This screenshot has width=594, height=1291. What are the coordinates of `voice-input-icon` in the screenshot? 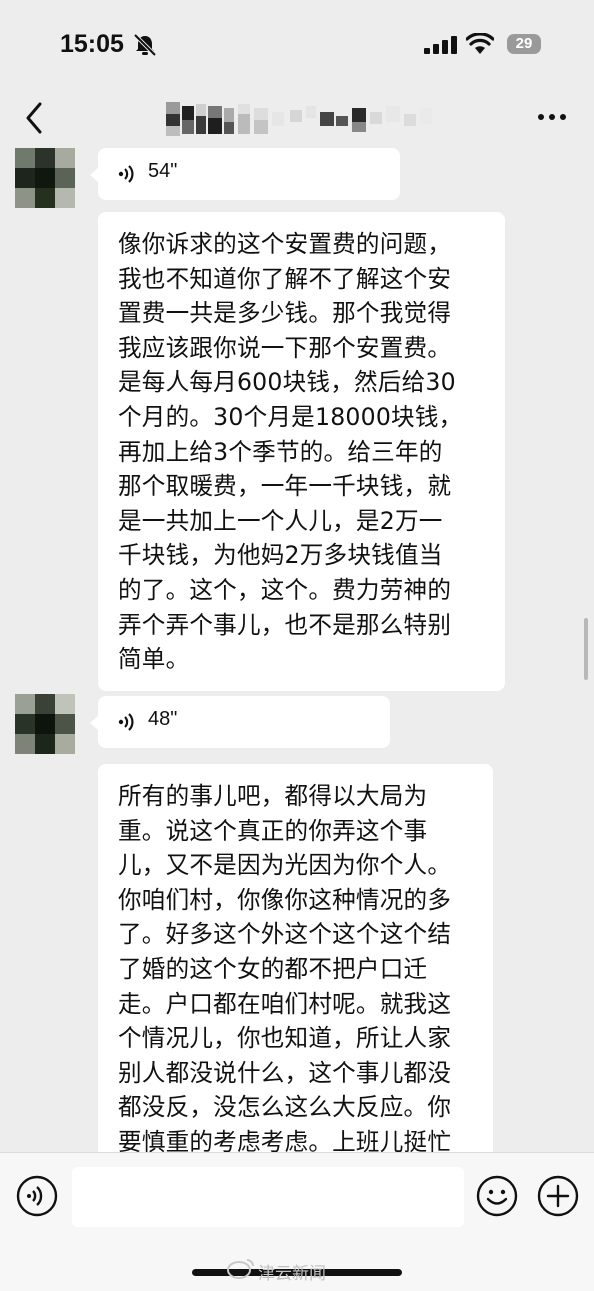 It's located at (37, 1196).